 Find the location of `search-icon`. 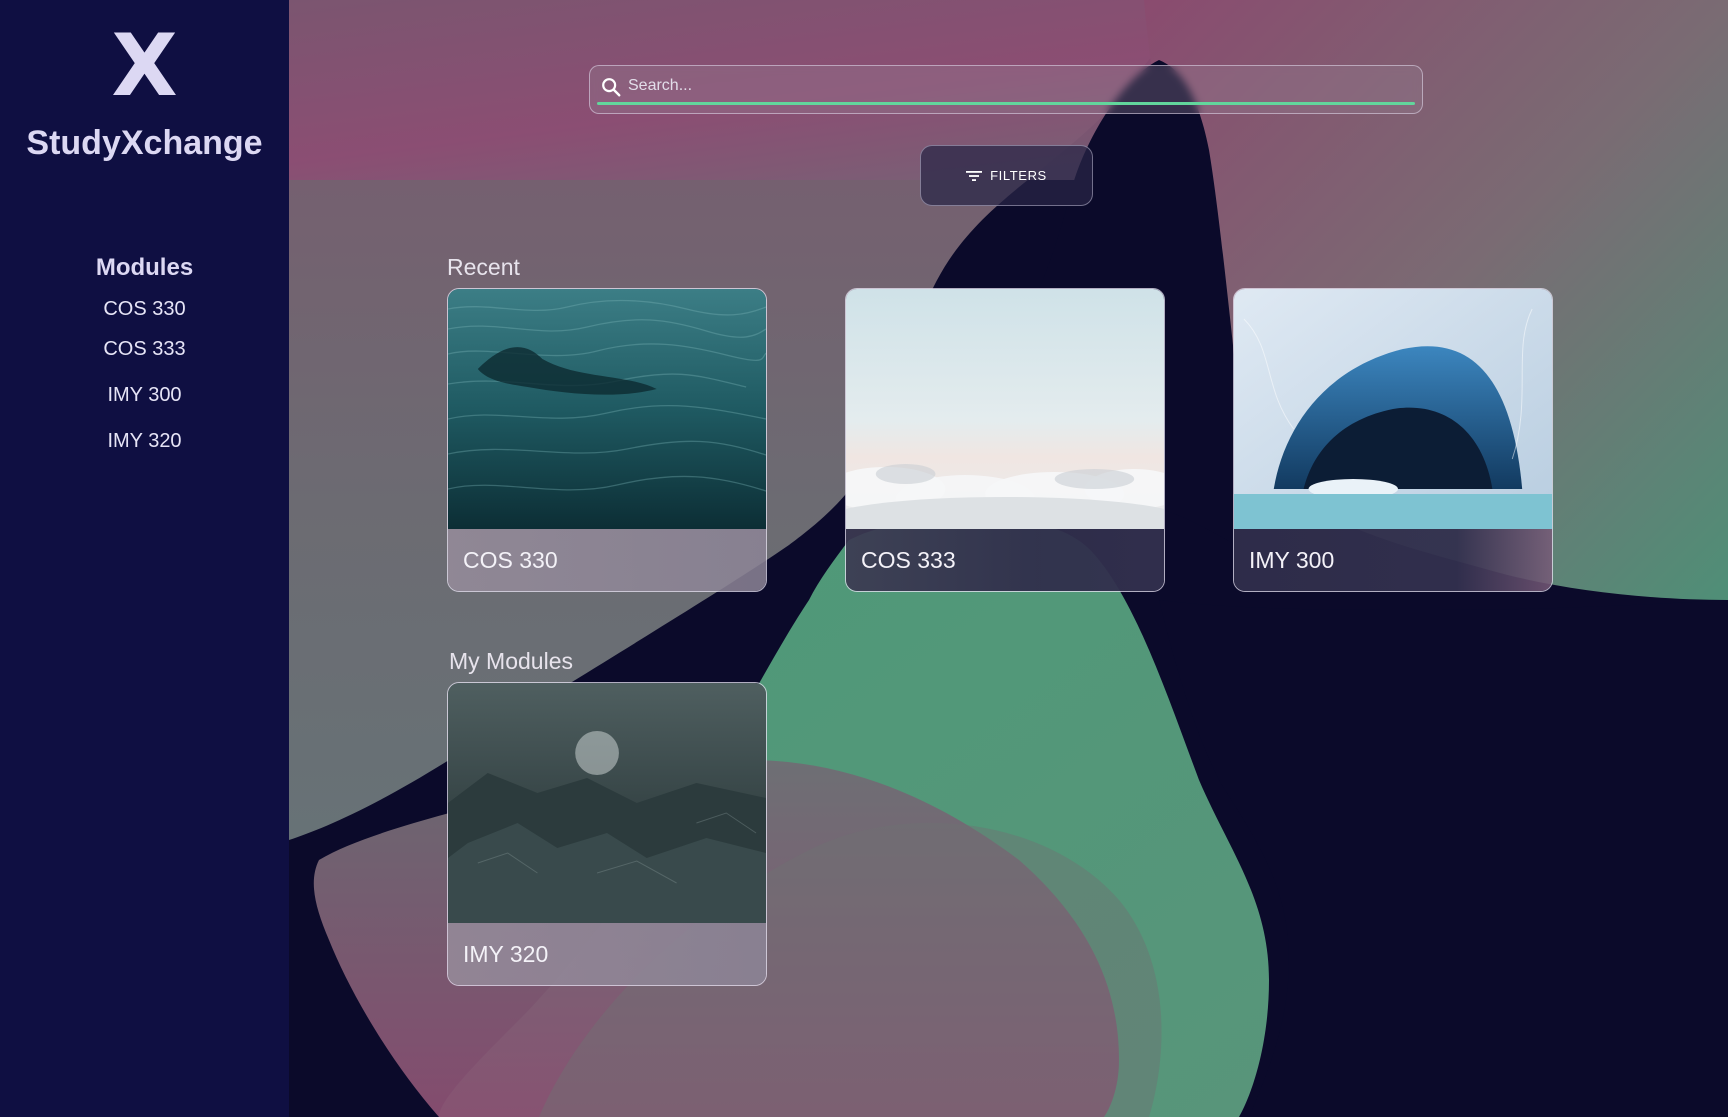

search-icon is located at coordinates (611, 87).